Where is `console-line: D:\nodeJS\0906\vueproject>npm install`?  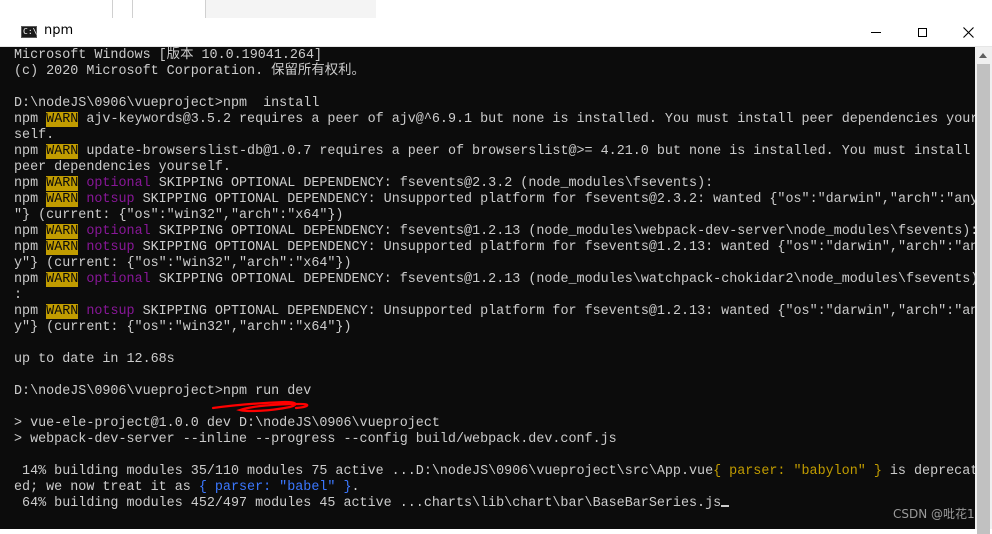 console-line: D:\nodeJS\0906\vueproject>npm install is located at coordinates (494, 104).